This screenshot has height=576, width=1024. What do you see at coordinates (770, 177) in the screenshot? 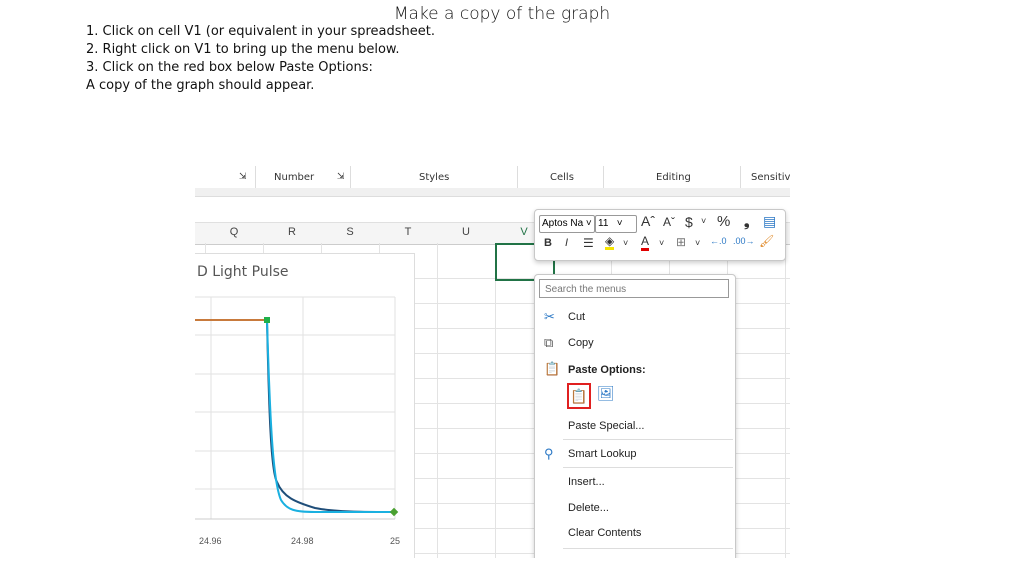
I see `ribbon-group-sensitivity: Sensitivi` at bounding box center [770, 177].